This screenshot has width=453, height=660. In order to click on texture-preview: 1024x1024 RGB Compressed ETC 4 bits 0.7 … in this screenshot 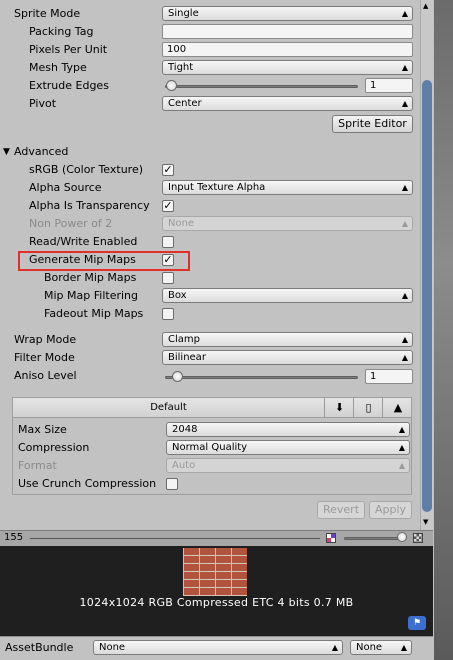, I will do `click(216, 591)`.